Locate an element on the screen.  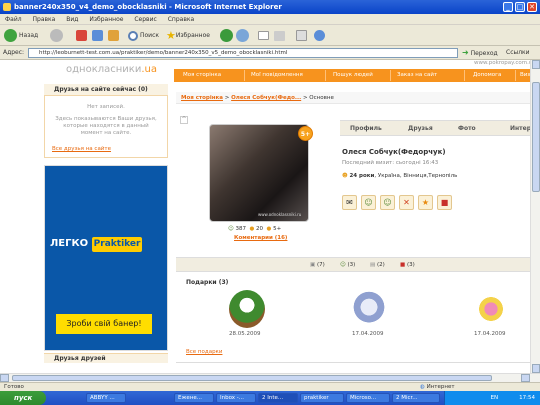
search-icon is located at coordinates (133, 35).